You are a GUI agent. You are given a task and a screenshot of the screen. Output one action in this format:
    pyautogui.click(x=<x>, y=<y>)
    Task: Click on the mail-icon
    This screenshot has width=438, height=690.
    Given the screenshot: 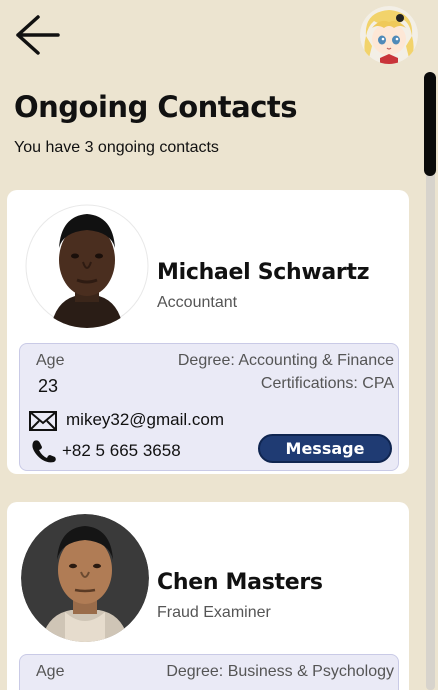 What is the action you would take?
    pyautogui.click(x=43, y=421)
    